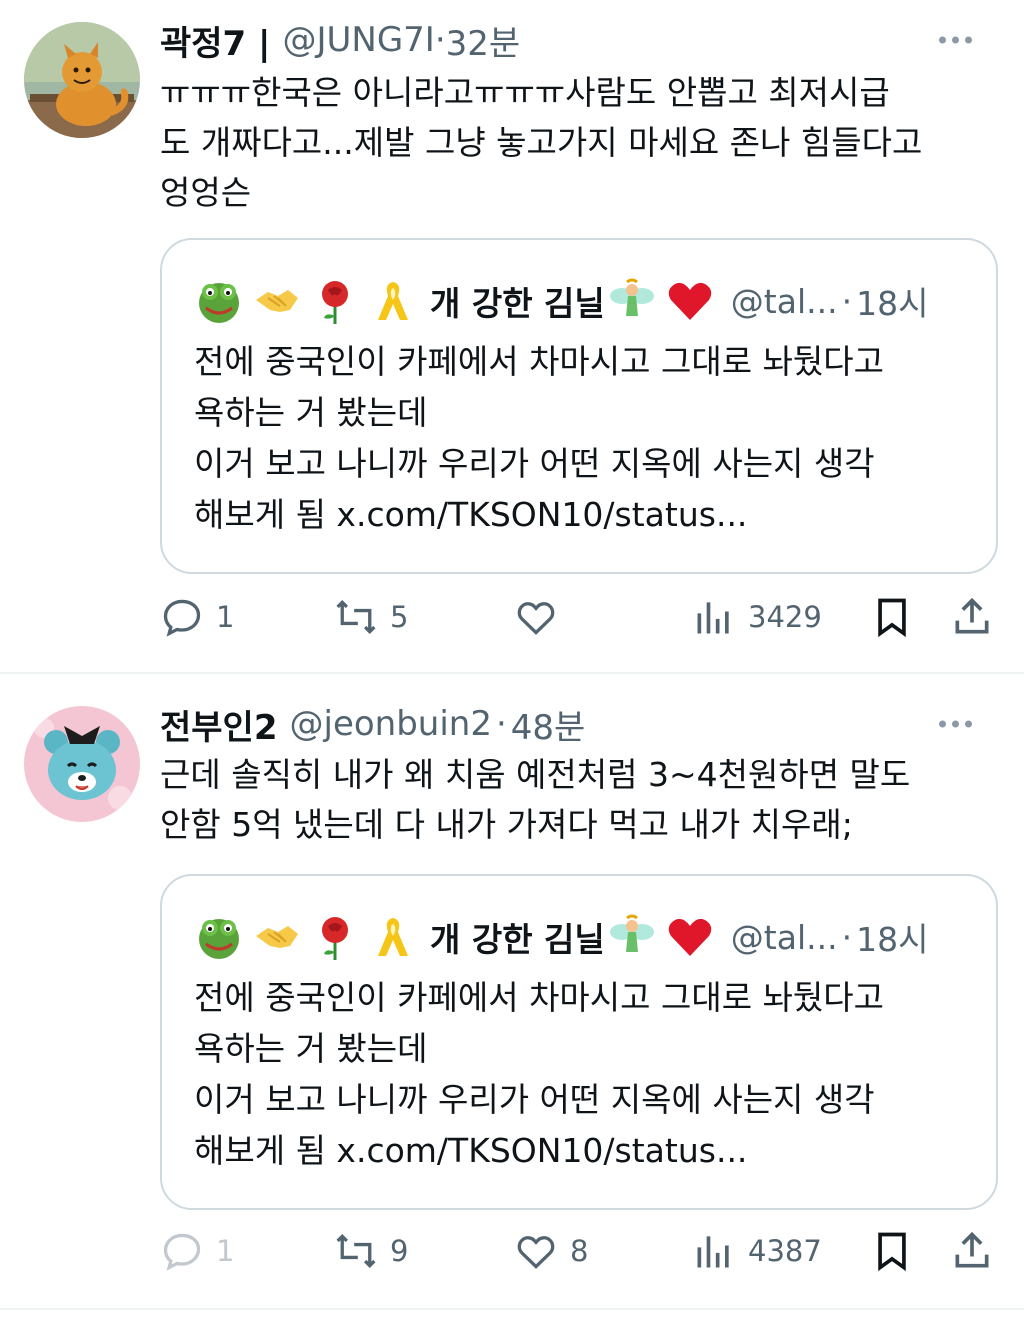  Describe the element at coordinates (548, 724) in the screenshot. I see `timestamp: 48분` at that location.